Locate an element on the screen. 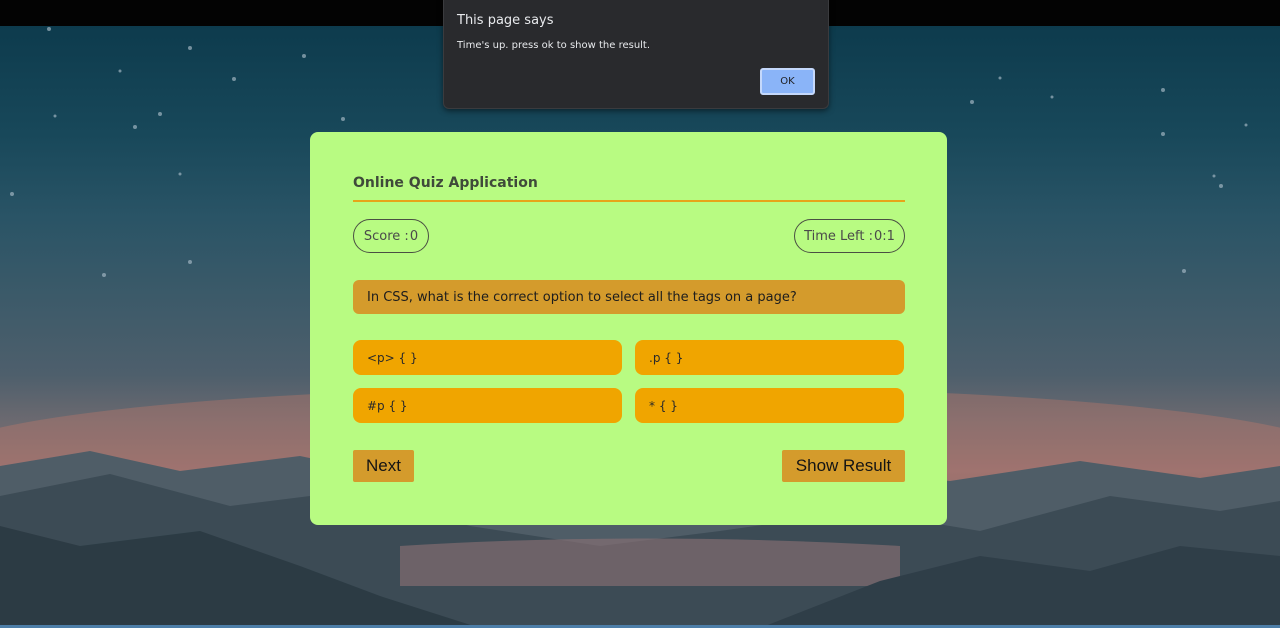  option-2: .p { } is located at coordinates (769, 357).